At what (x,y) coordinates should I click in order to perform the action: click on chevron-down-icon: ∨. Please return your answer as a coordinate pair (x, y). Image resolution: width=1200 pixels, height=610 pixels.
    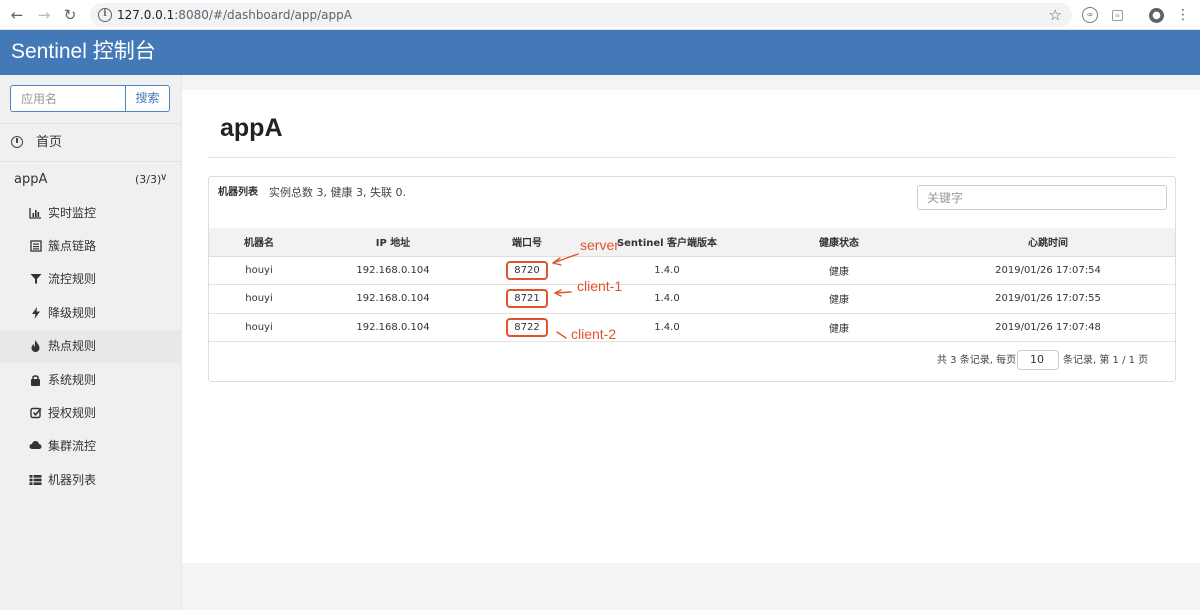
    Looking at the image, I should click on (164, 177).